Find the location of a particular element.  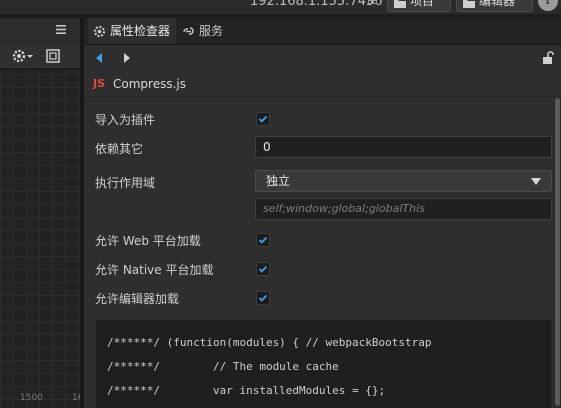

arrow-left-icon is located at coordinates (99, 58).